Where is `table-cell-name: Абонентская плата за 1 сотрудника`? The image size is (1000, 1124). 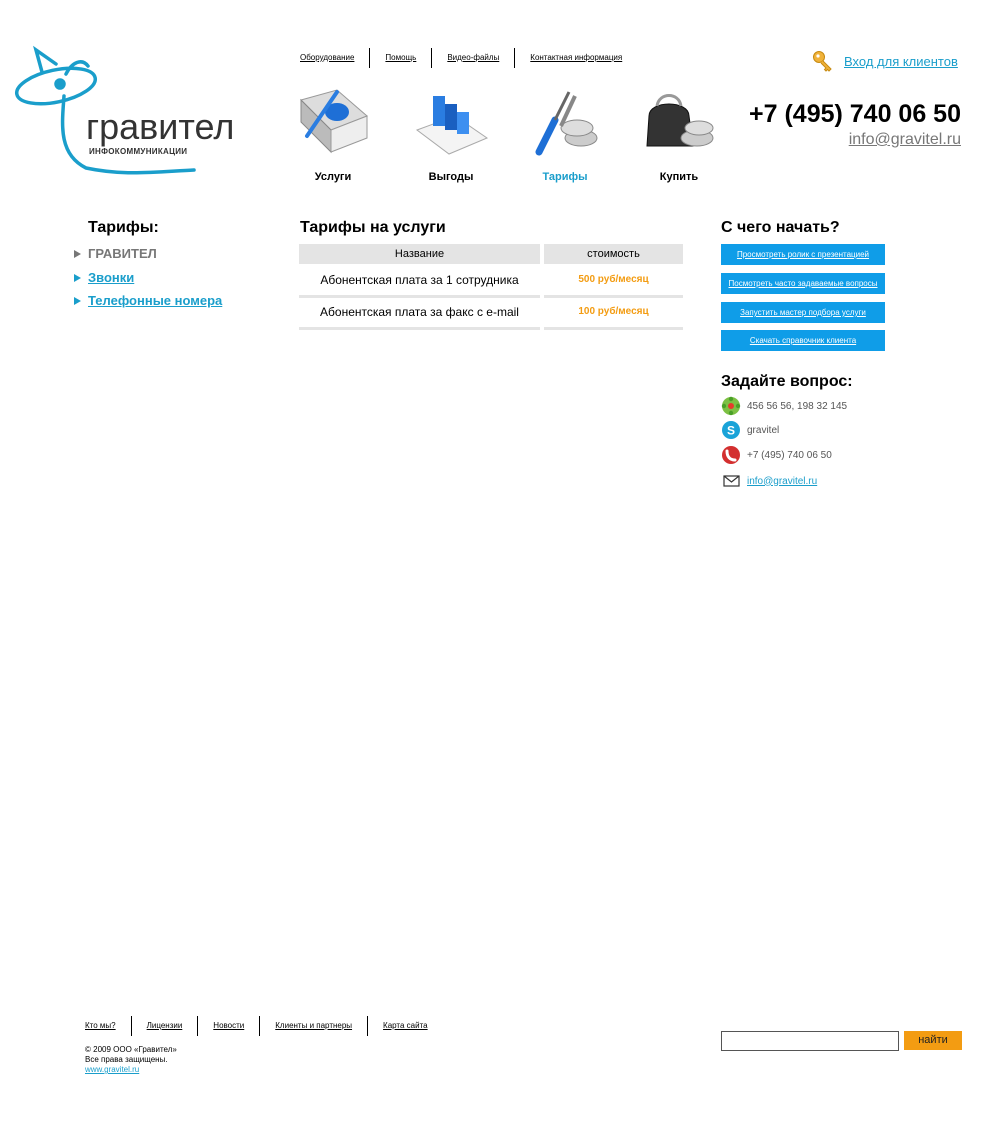 table-cell-name: Абонентская плата за 1 сотрудника is located at coordinates (419, 281).